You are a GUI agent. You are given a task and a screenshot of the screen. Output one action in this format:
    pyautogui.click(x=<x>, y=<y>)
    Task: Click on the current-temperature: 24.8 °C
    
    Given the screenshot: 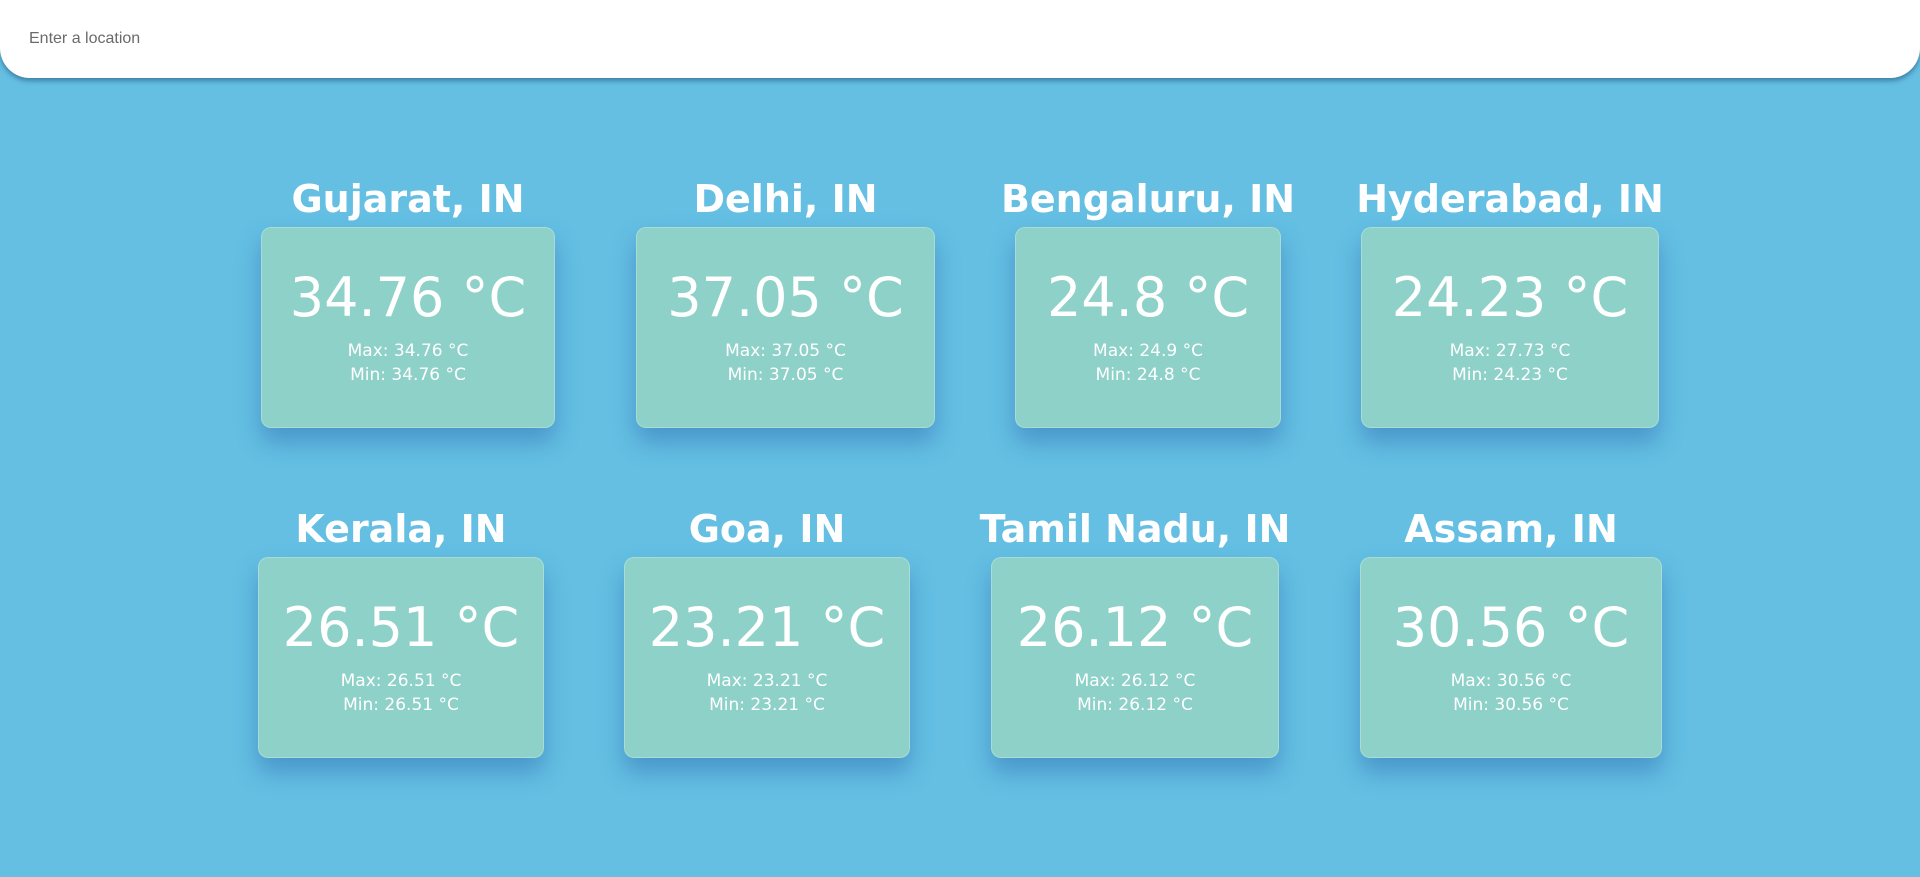 What is the action you would take?
    pyautogui.click(x=1148, y=297)
    